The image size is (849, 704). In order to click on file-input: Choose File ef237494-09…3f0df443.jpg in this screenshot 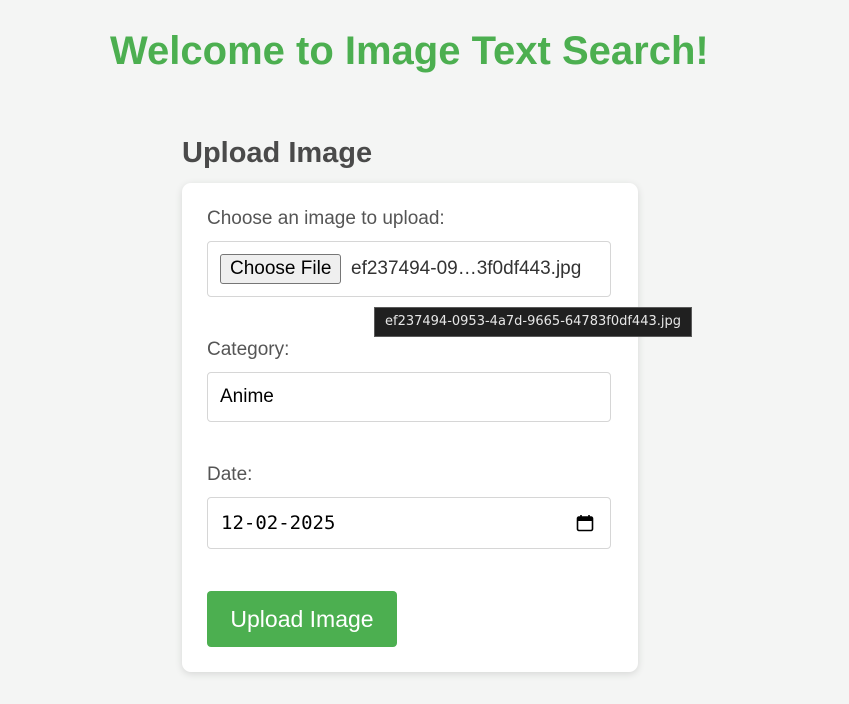, I will do `click(409, 269)`.